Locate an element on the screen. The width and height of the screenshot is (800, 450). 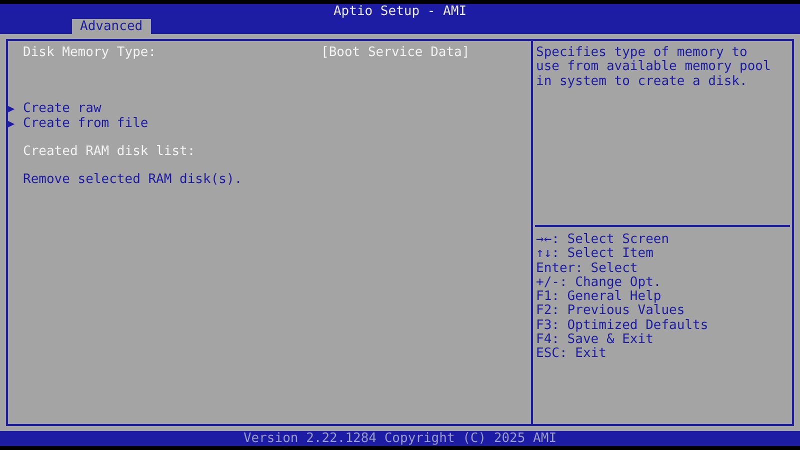
help-text-line: Specifies type of memory to is located at coordinates (642, 53).